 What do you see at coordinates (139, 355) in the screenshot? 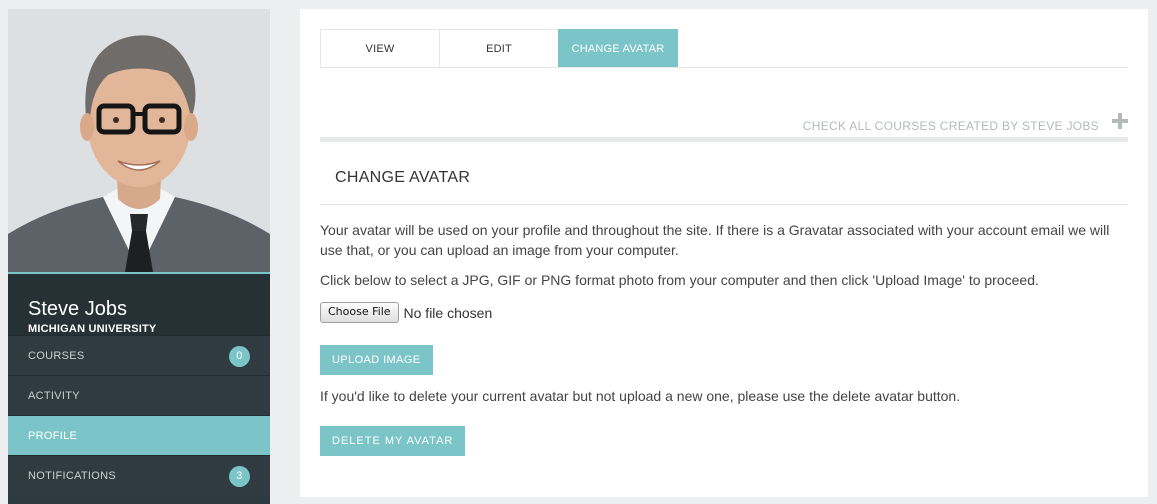
I see `sidebar-item-courses: COURSES 0` at bounding box center [139, 355].